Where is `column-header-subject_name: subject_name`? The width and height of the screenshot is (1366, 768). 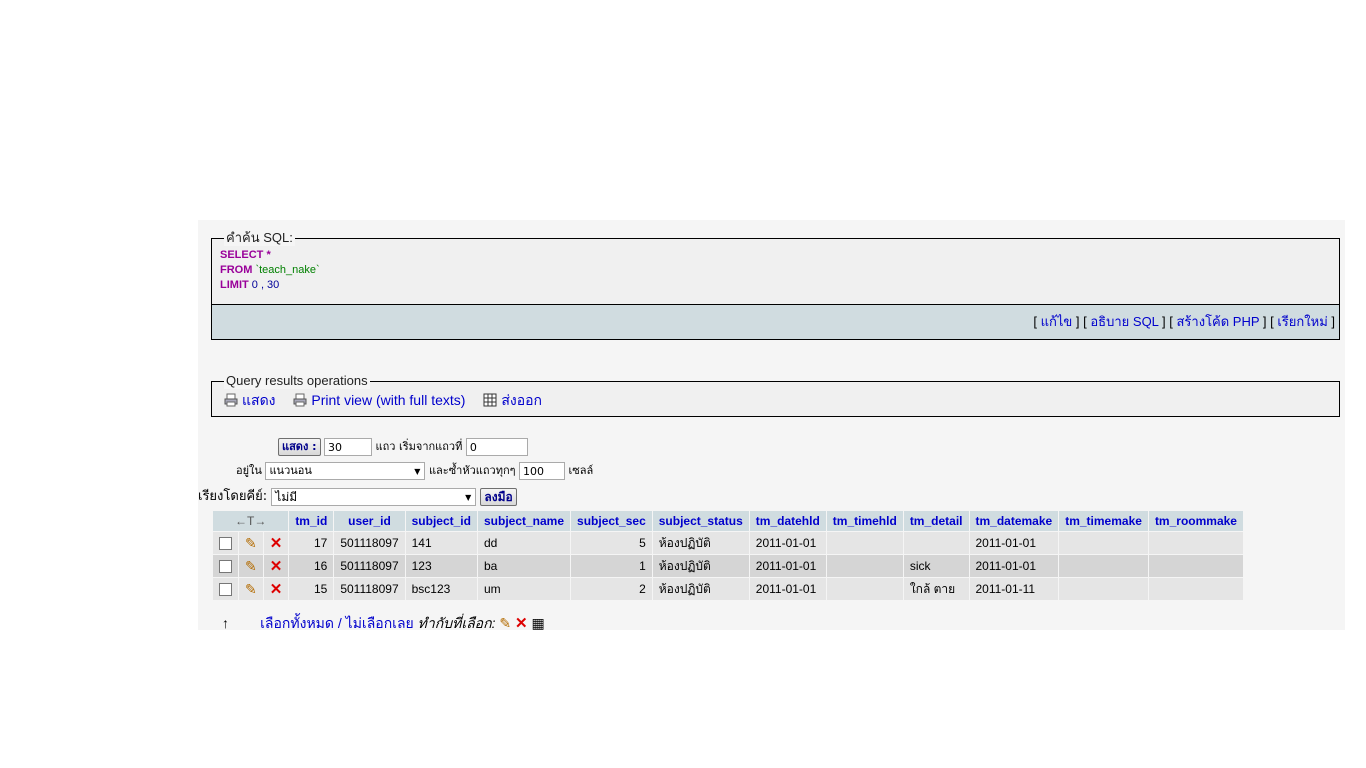
column-header-subject_name: subject_name is located at coordinates (524, 521).